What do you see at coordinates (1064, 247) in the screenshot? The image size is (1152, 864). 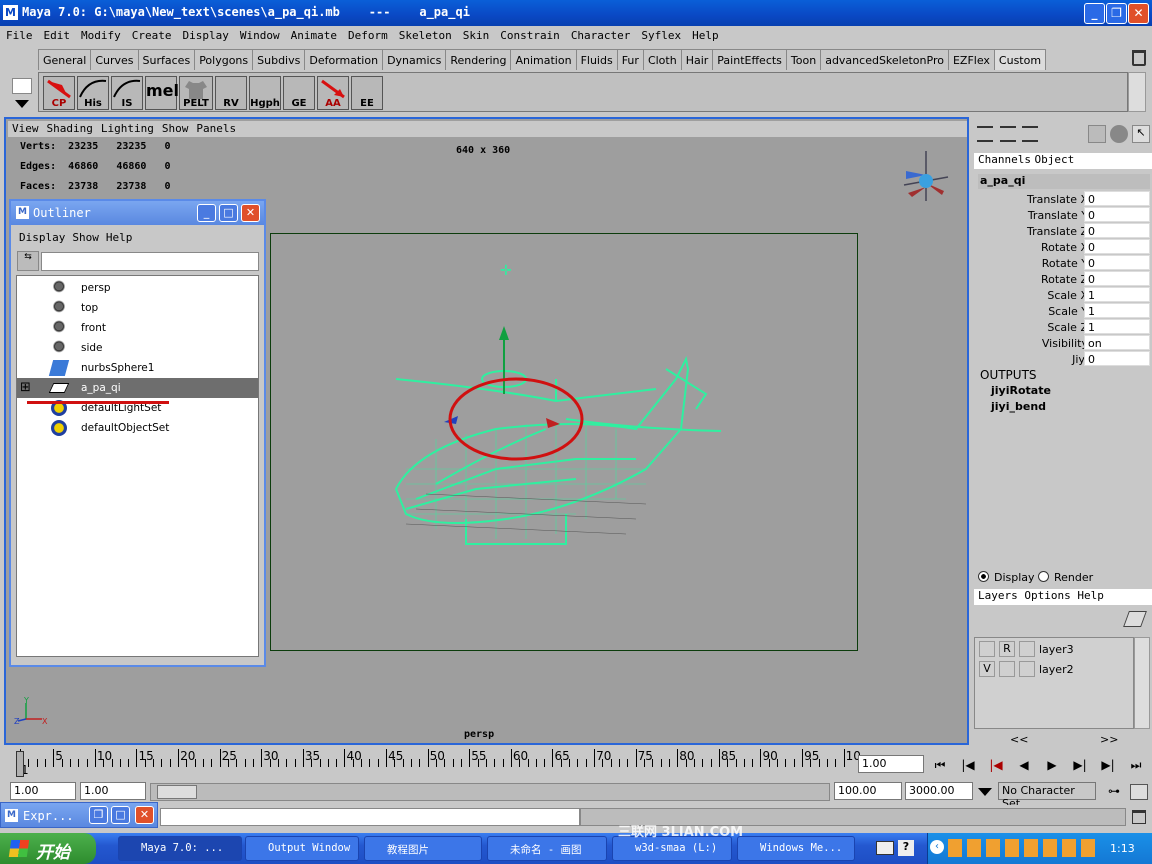 I see `channel-rotate-x: Rotate X0` at bounding box center [1064, 247].